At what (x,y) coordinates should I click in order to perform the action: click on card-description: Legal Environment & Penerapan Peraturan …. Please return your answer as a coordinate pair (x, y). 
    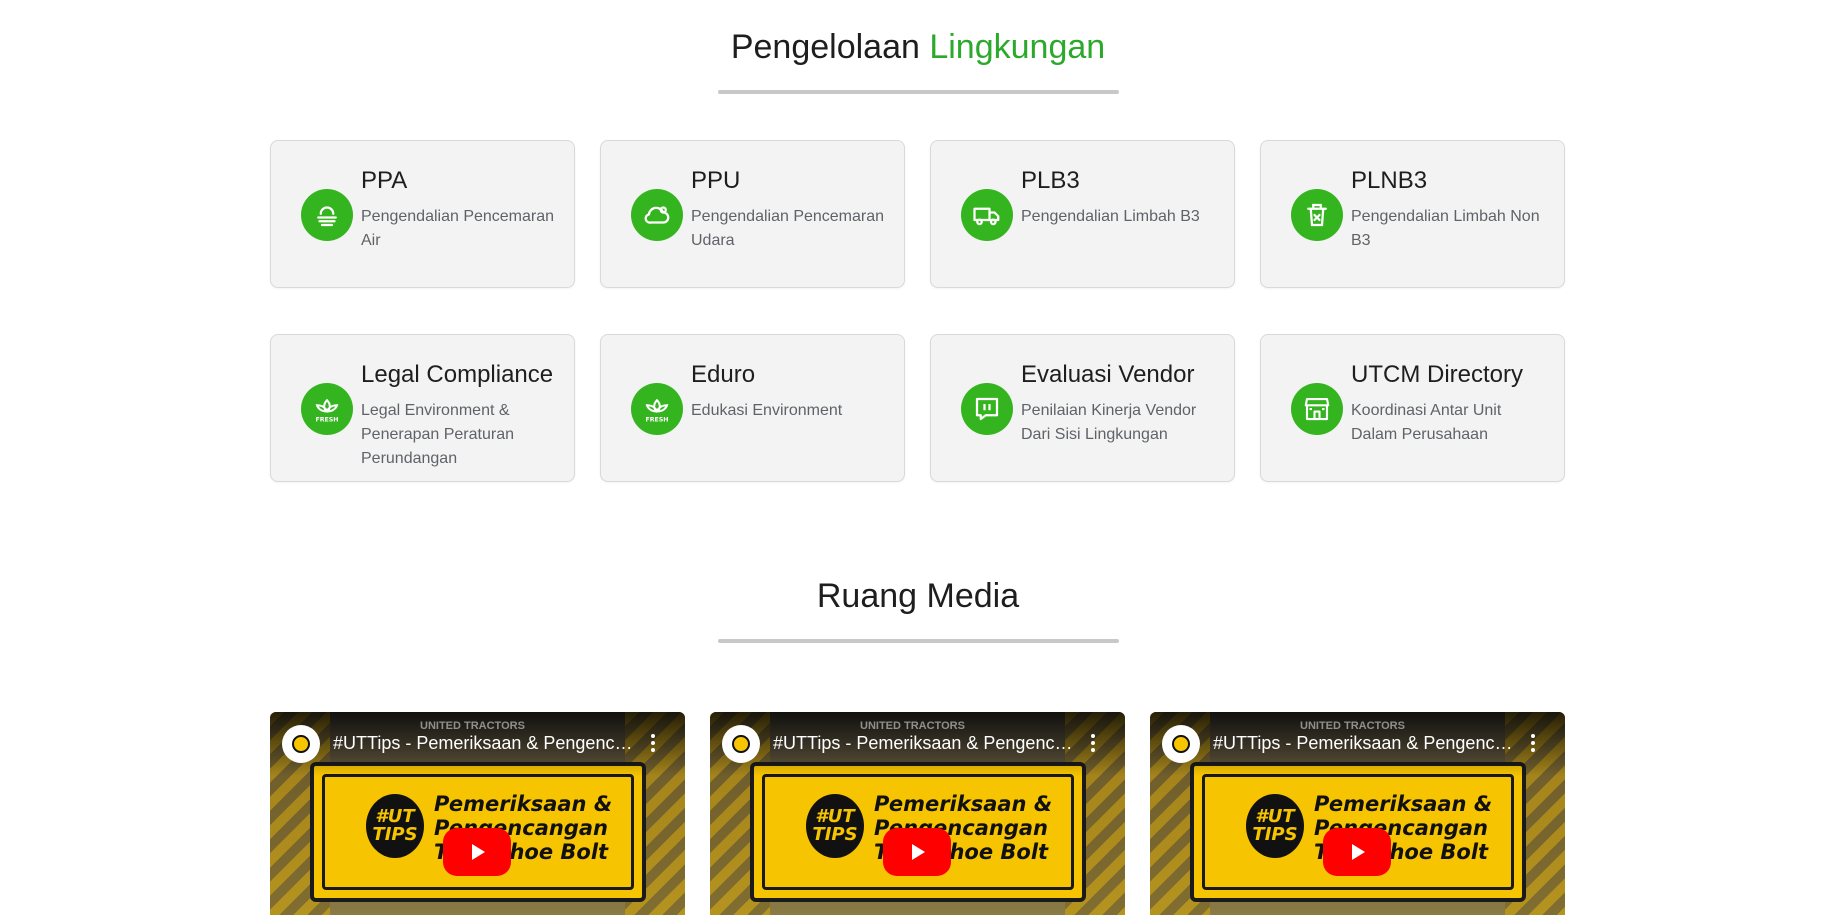
    Looking at the image, I should click on (437, 434).